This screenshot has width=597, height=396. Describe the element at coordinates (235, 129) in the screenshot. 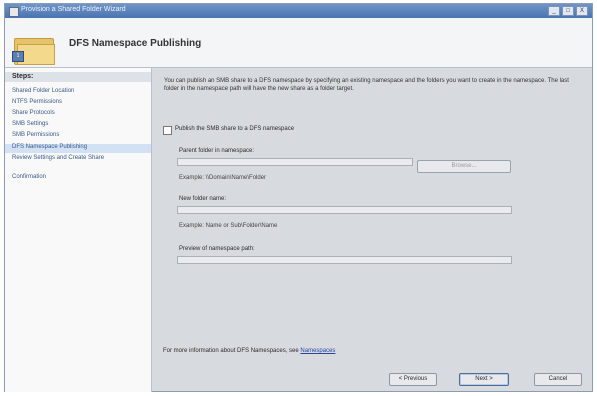

I see `publish-checkbox-label: Publish the SMB share to a DFS namespace` at that location.